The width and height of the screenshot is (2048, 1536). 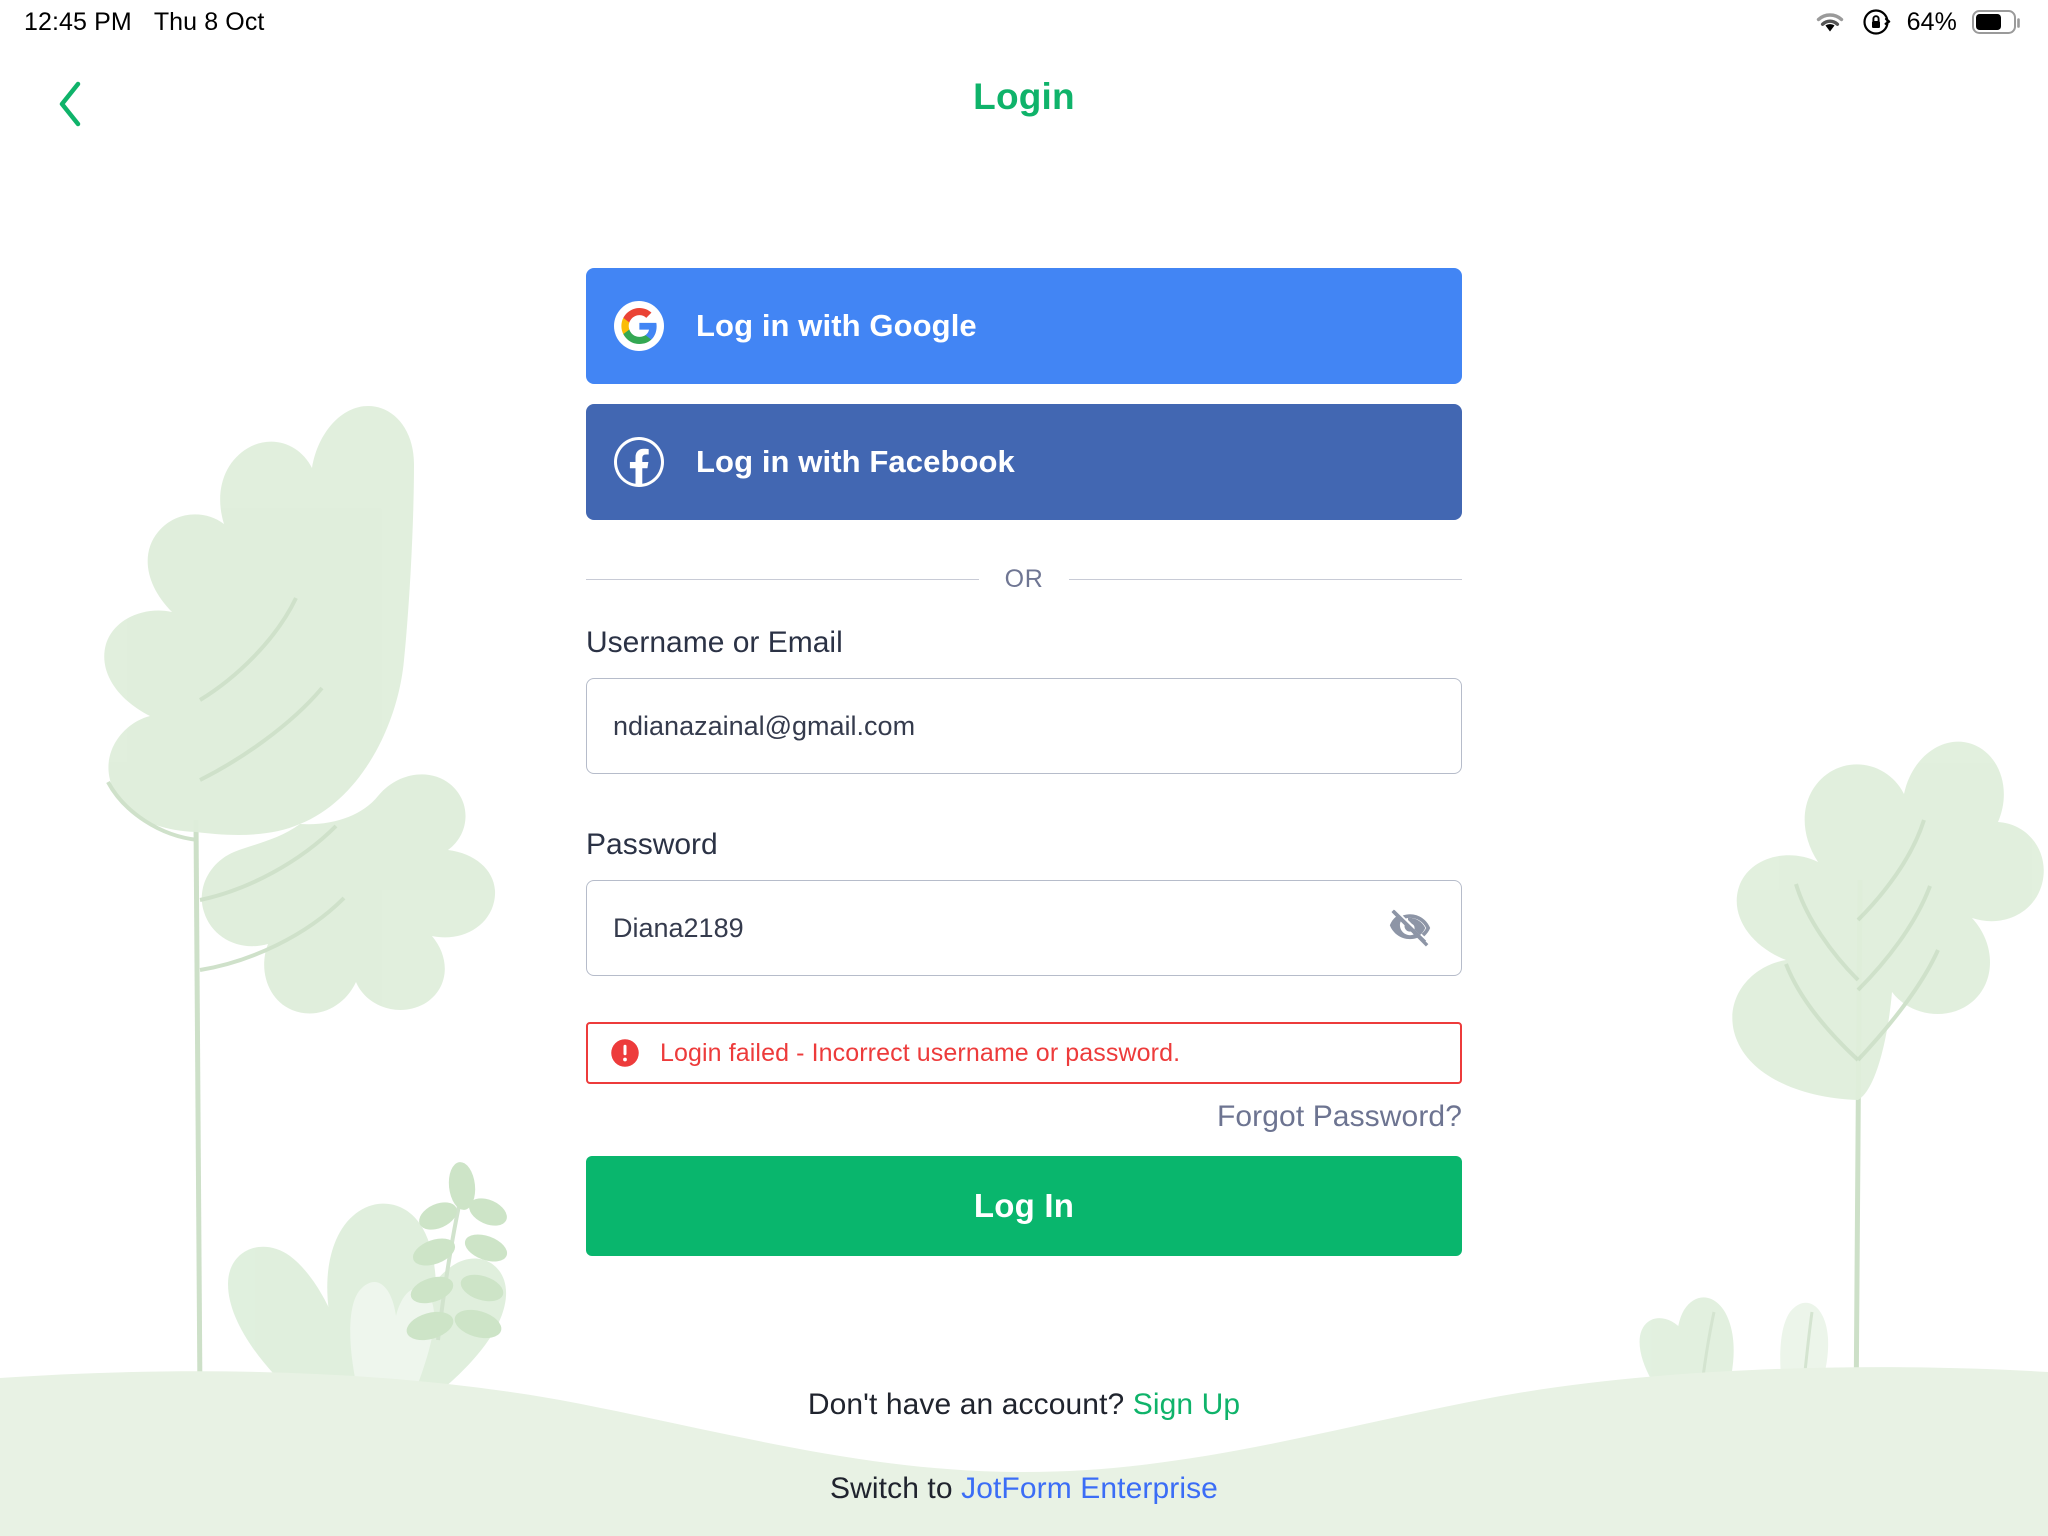 I want to click on password-field-block: Password, so click(x=1024, y=902).